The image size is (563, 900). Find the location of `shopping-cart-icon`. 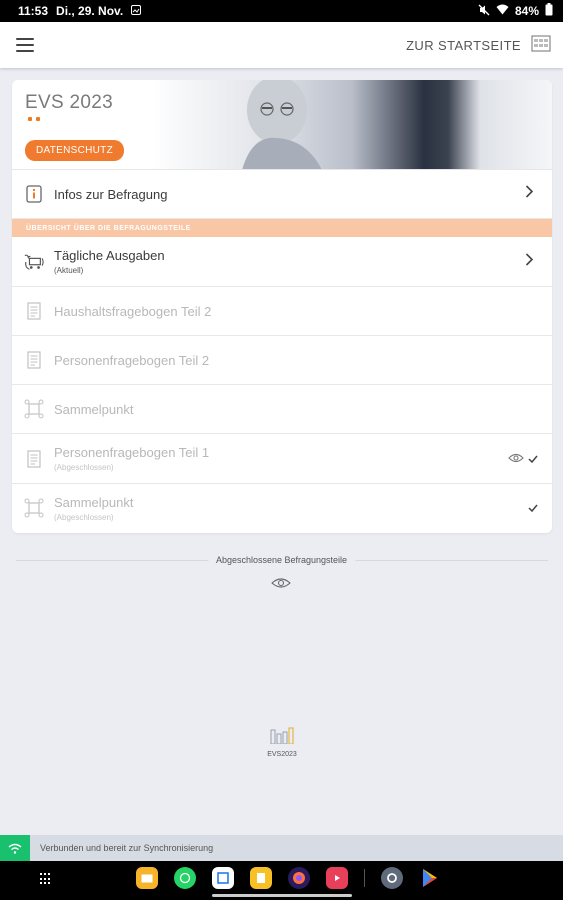

shopping-cart-icon is located at coordinates (34, 262).